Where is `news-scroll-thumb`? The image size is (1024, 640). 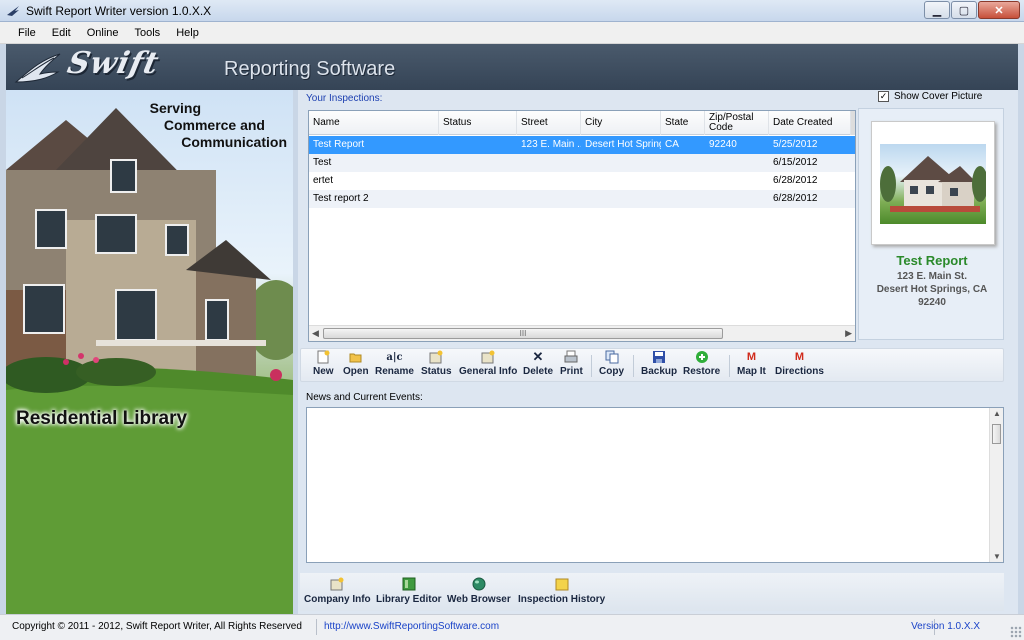
news-scroll-thumb is located at coordinates (996, 434).